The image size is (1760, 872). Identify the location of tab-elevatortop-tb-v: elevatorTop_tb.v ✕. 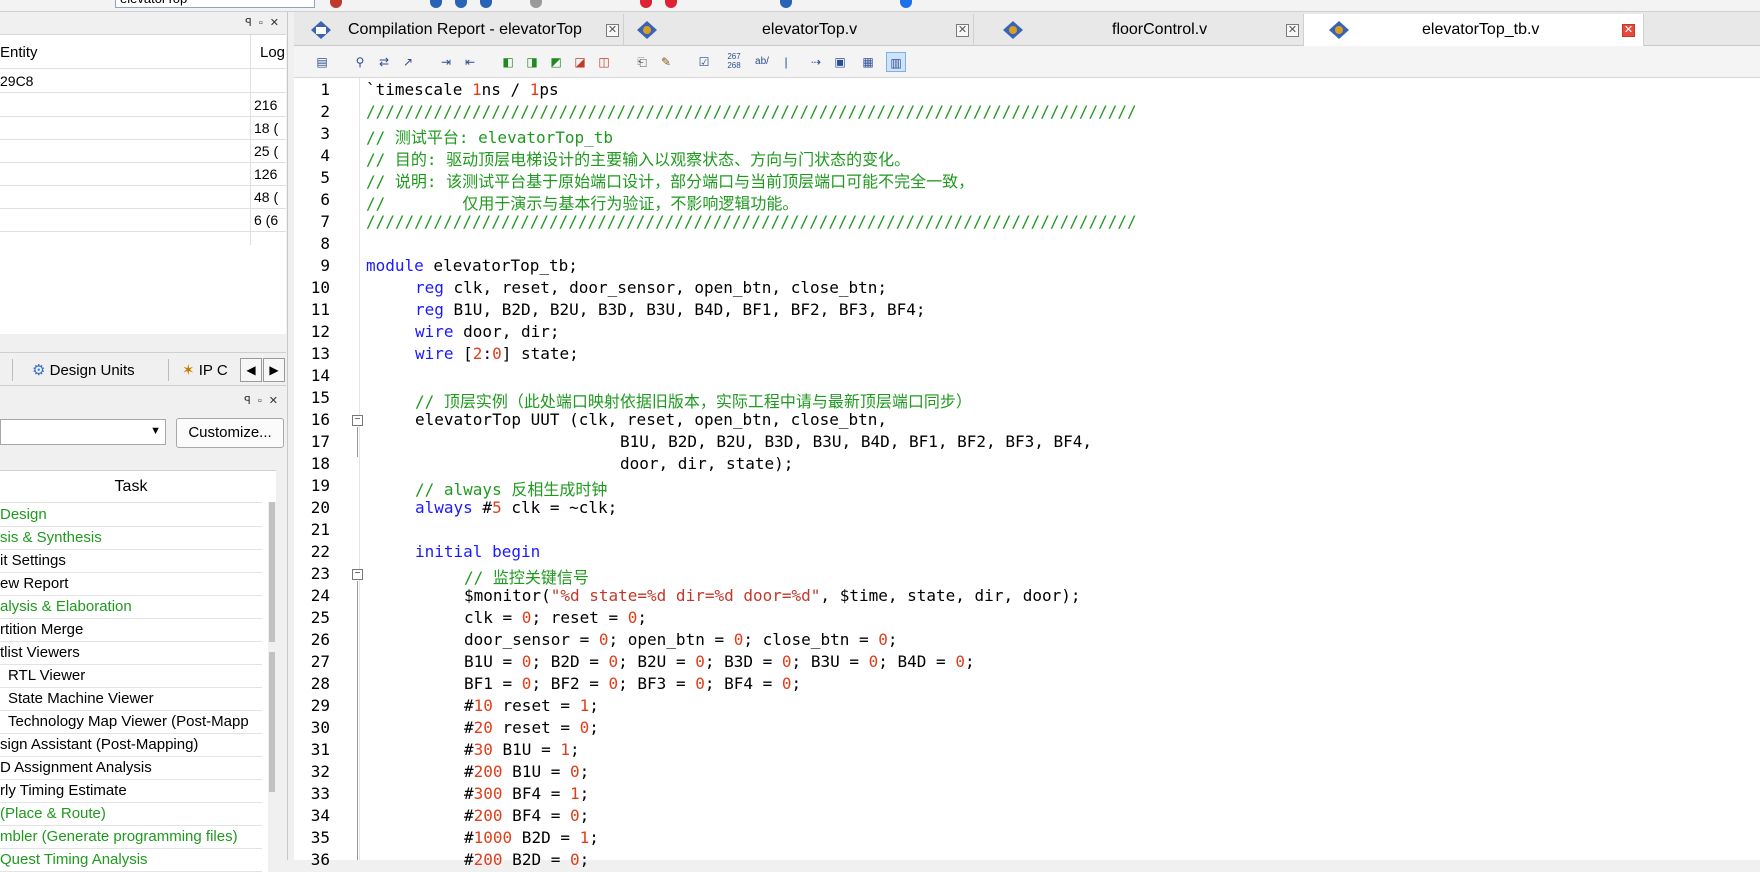
(1474, 30).